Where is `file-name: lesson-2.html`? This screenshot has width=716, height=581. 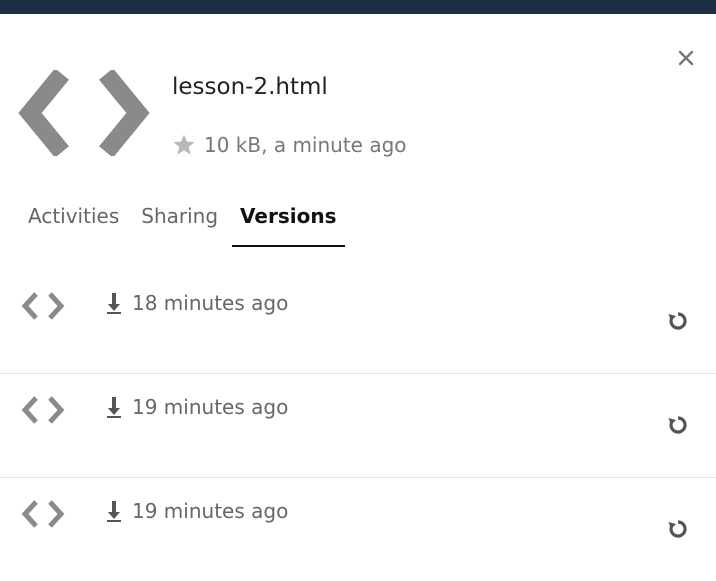
file-name: lesson-2.html is located at coordinates (250, 87).